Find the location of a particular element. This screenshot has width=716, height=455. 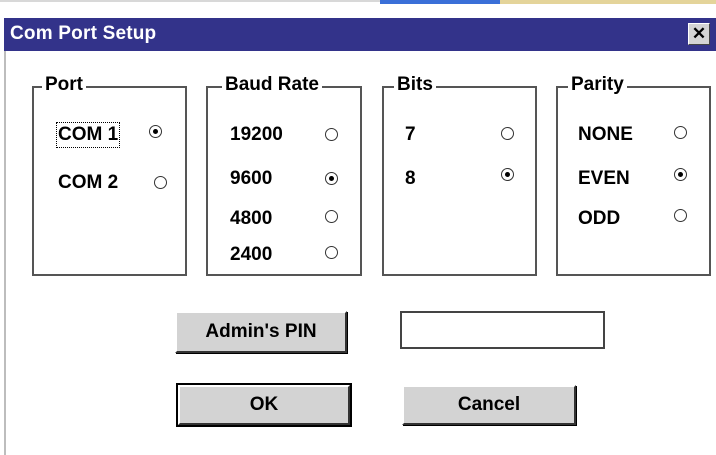

parity-option-odd-label: ODD is located at coordinates (599, 219).